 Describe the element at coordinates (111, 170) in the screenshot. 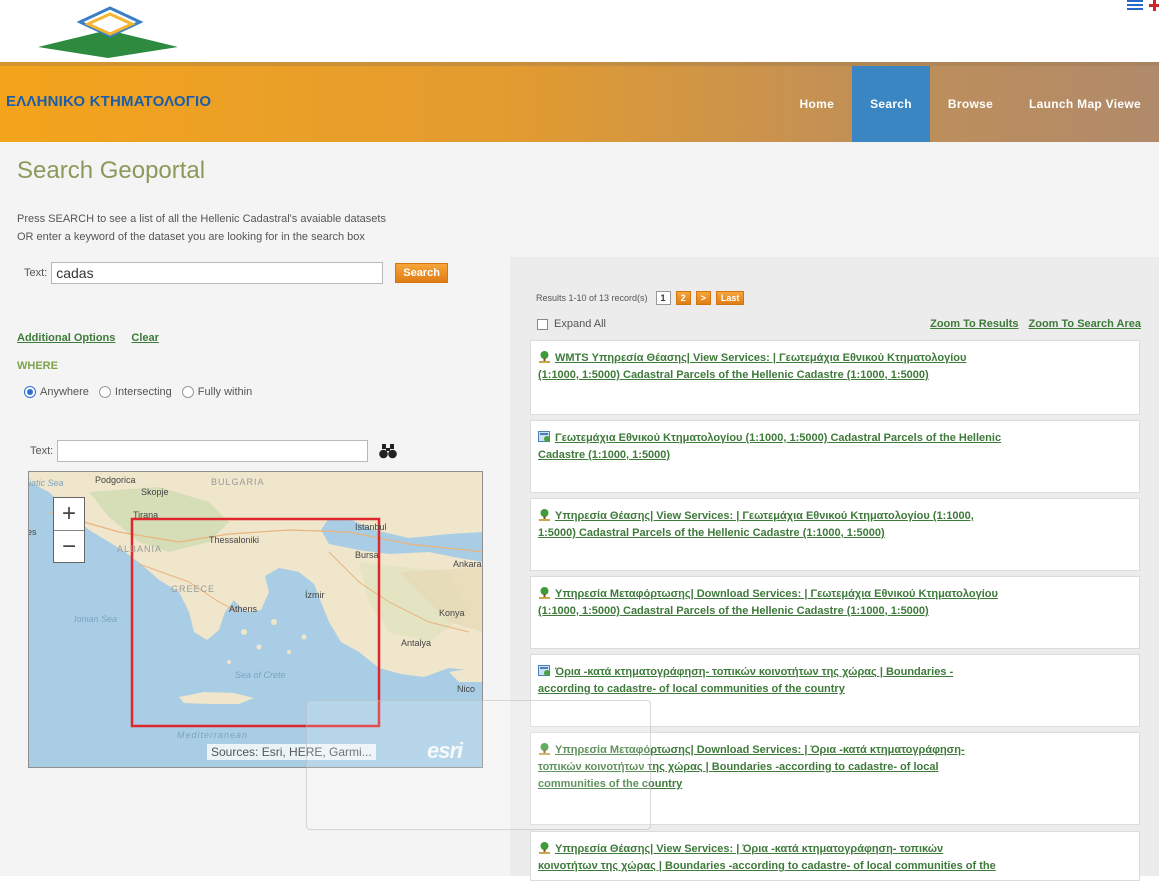

I see `page-title: Search Geoportal` at that location.